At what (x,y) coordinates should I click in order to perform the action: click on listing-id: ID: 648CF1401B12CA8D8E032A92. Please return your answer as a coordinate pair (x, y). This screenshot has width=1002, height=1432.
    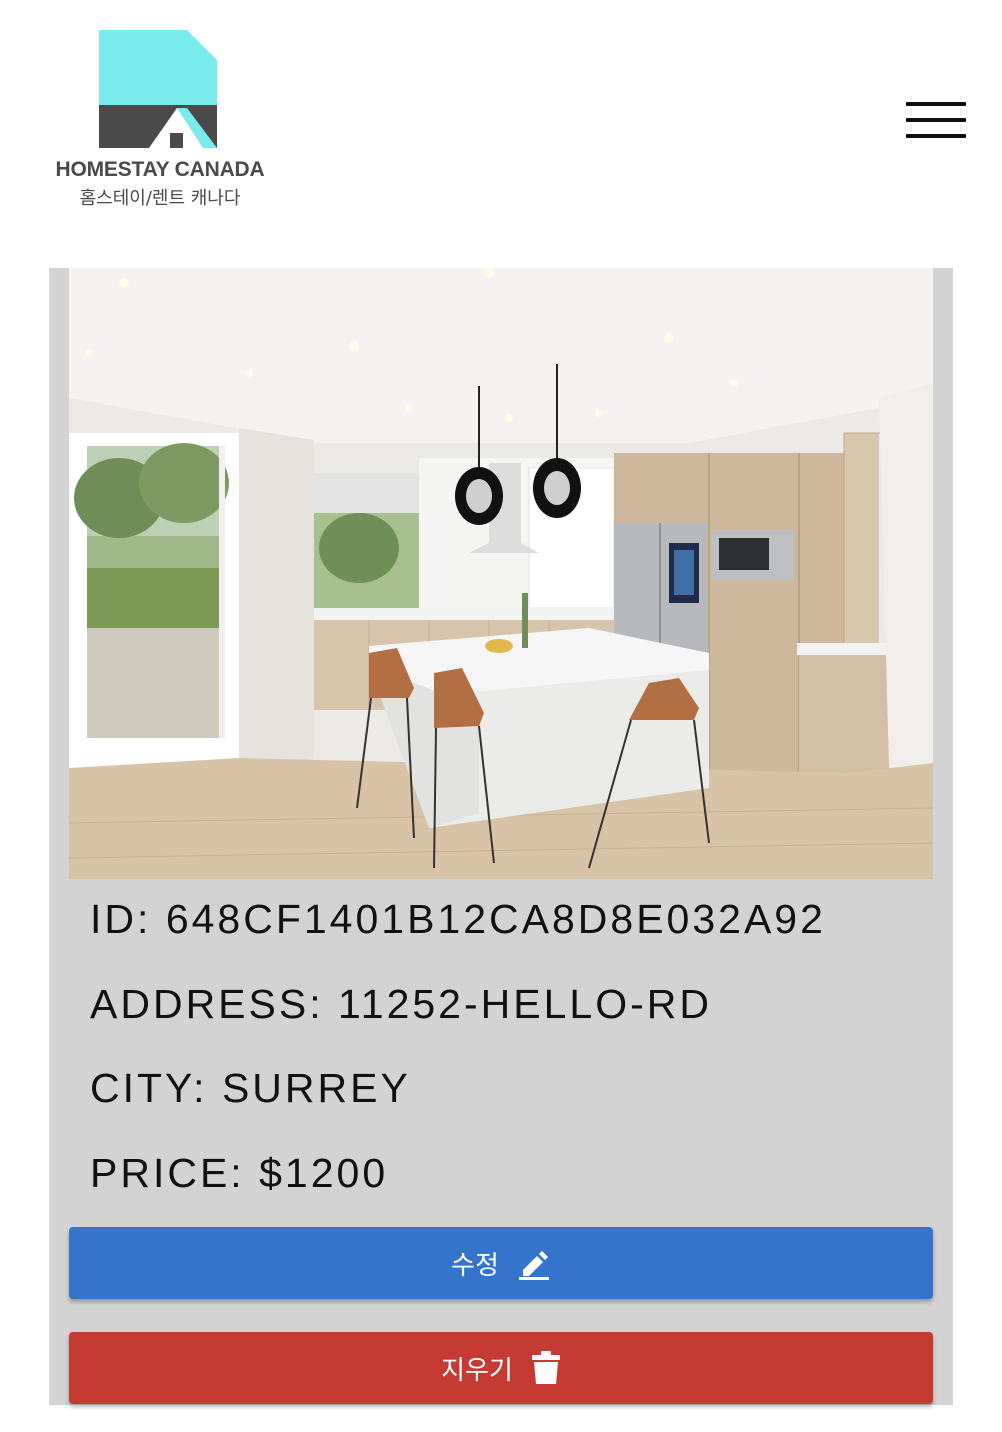
    Looking at the image, I should click on (458, 919).